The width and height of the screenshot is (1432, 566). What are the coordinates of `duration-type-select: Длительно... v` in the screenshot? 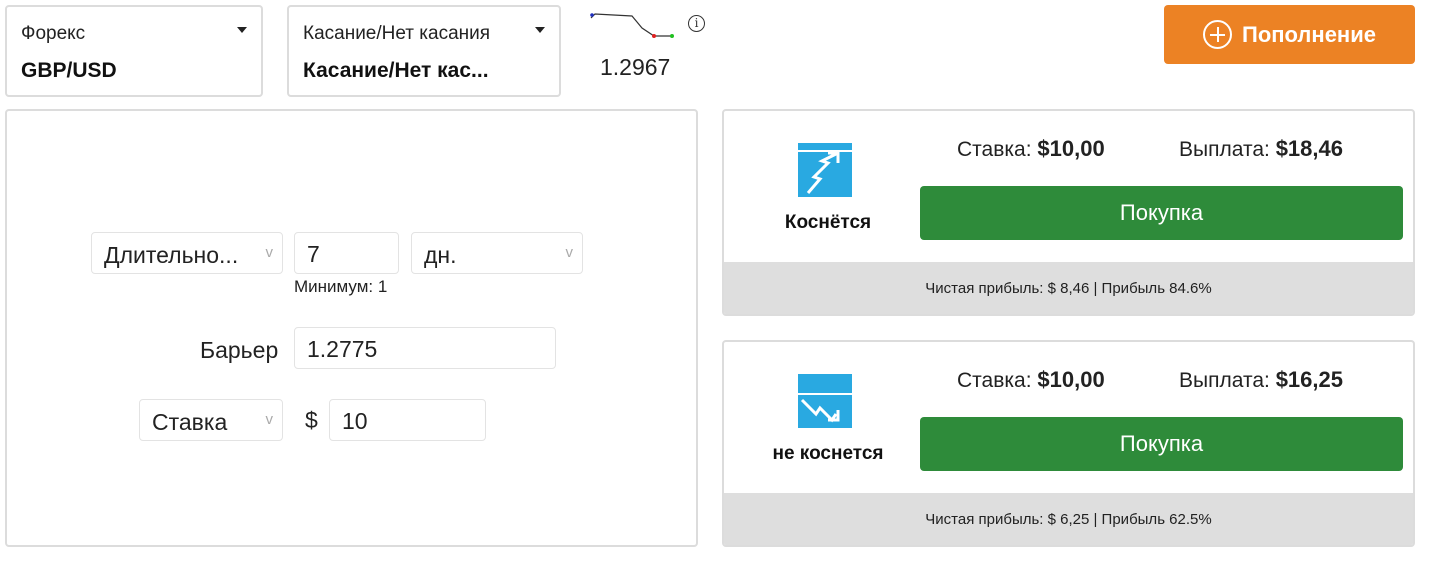 It's located at (187, 253).